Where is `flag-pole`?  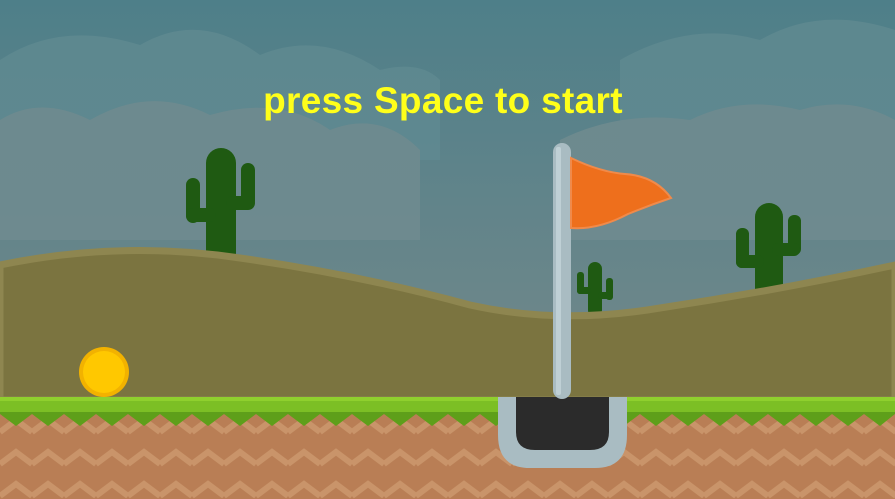
flag-pole is located at coordinates (562, 271).